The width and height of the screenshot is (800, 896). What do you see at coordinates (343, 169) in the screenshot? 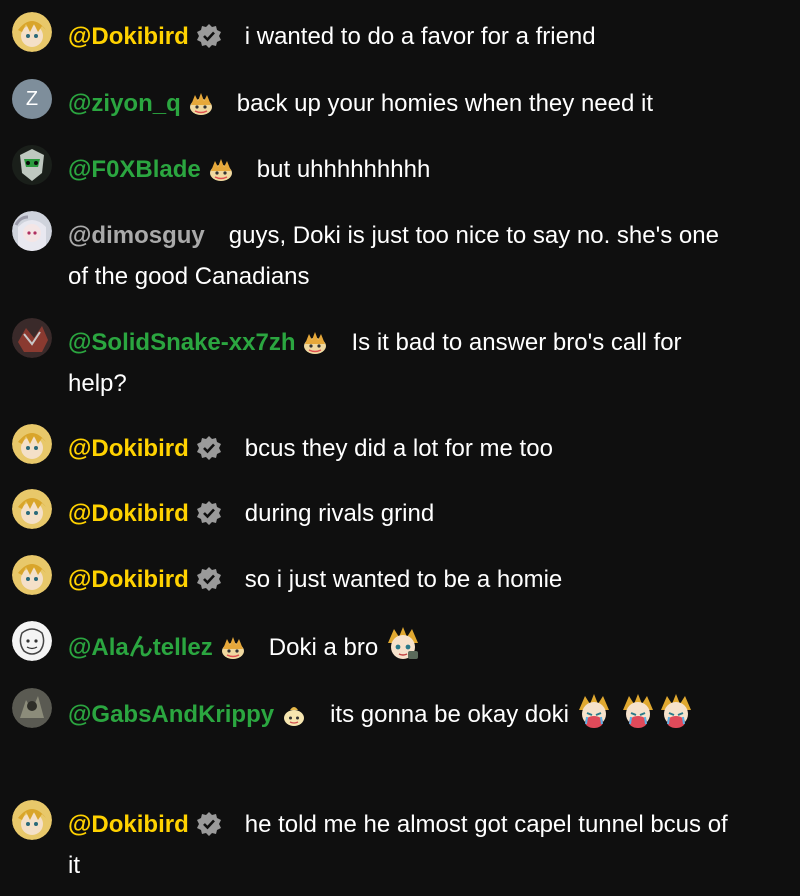
I see `message-text: but uhhhhhhhhh` at bounding box center [343, 169].